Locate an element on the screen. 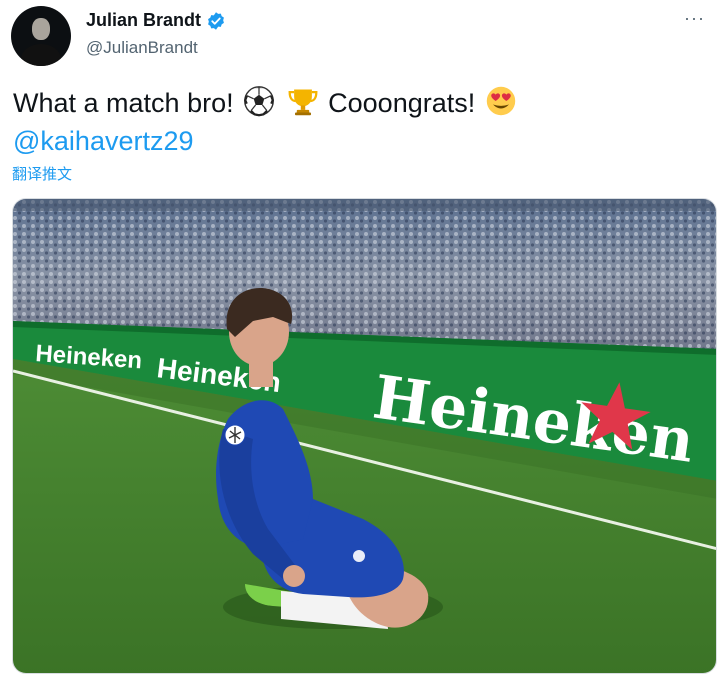  verified-badge-icon is located at coordinates (216, 20).